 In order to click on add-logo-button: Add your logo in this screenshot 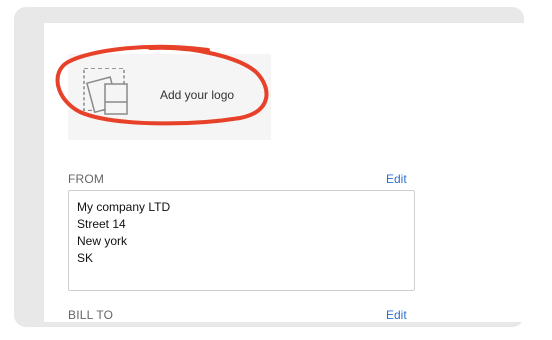, I will do `click(169, 97)`.